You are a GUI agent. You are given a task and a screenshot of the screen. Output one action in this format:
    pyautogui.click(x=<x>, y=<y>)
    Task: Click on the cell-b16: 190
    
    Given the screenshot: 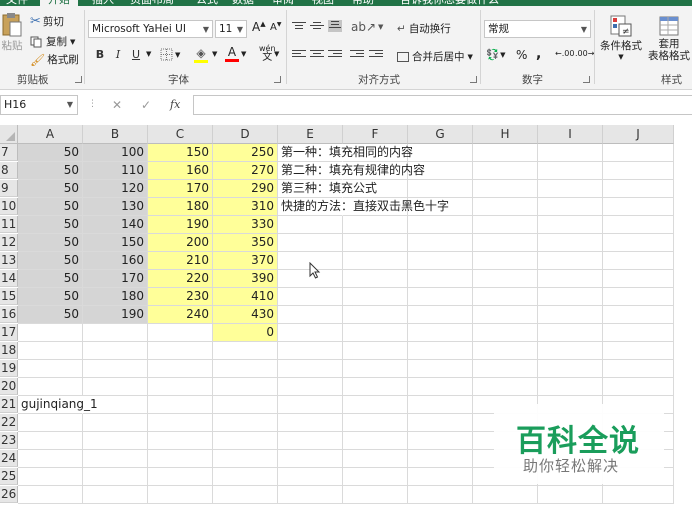 What is the action you would take?
    pyautogui.click(x=115, y=315)
    